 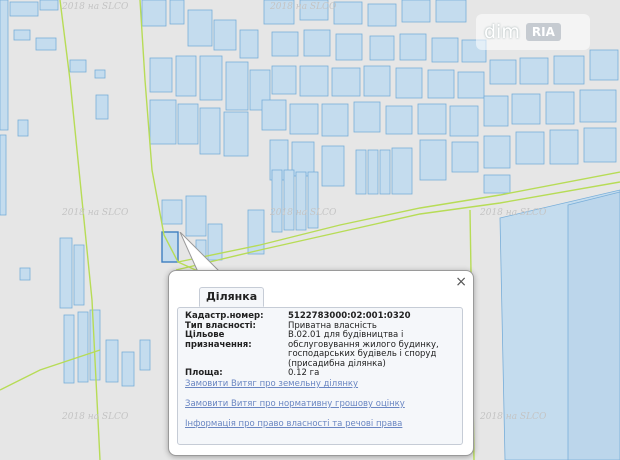 What do you see at coordinates (543, 32) in the screenshot?
I see `logo-ria: RIA` at bounding box center [543, 32].